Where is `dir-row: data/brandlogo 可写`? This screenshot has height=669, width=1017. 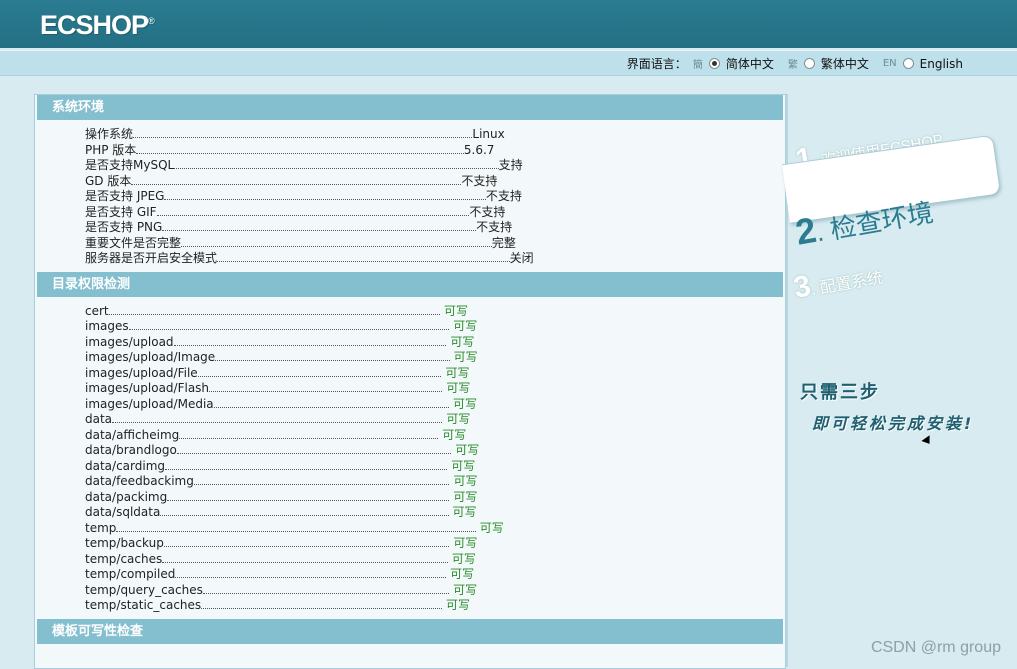 dir-row: data/brandlogo 可写 is located at coordinates (435, 450).